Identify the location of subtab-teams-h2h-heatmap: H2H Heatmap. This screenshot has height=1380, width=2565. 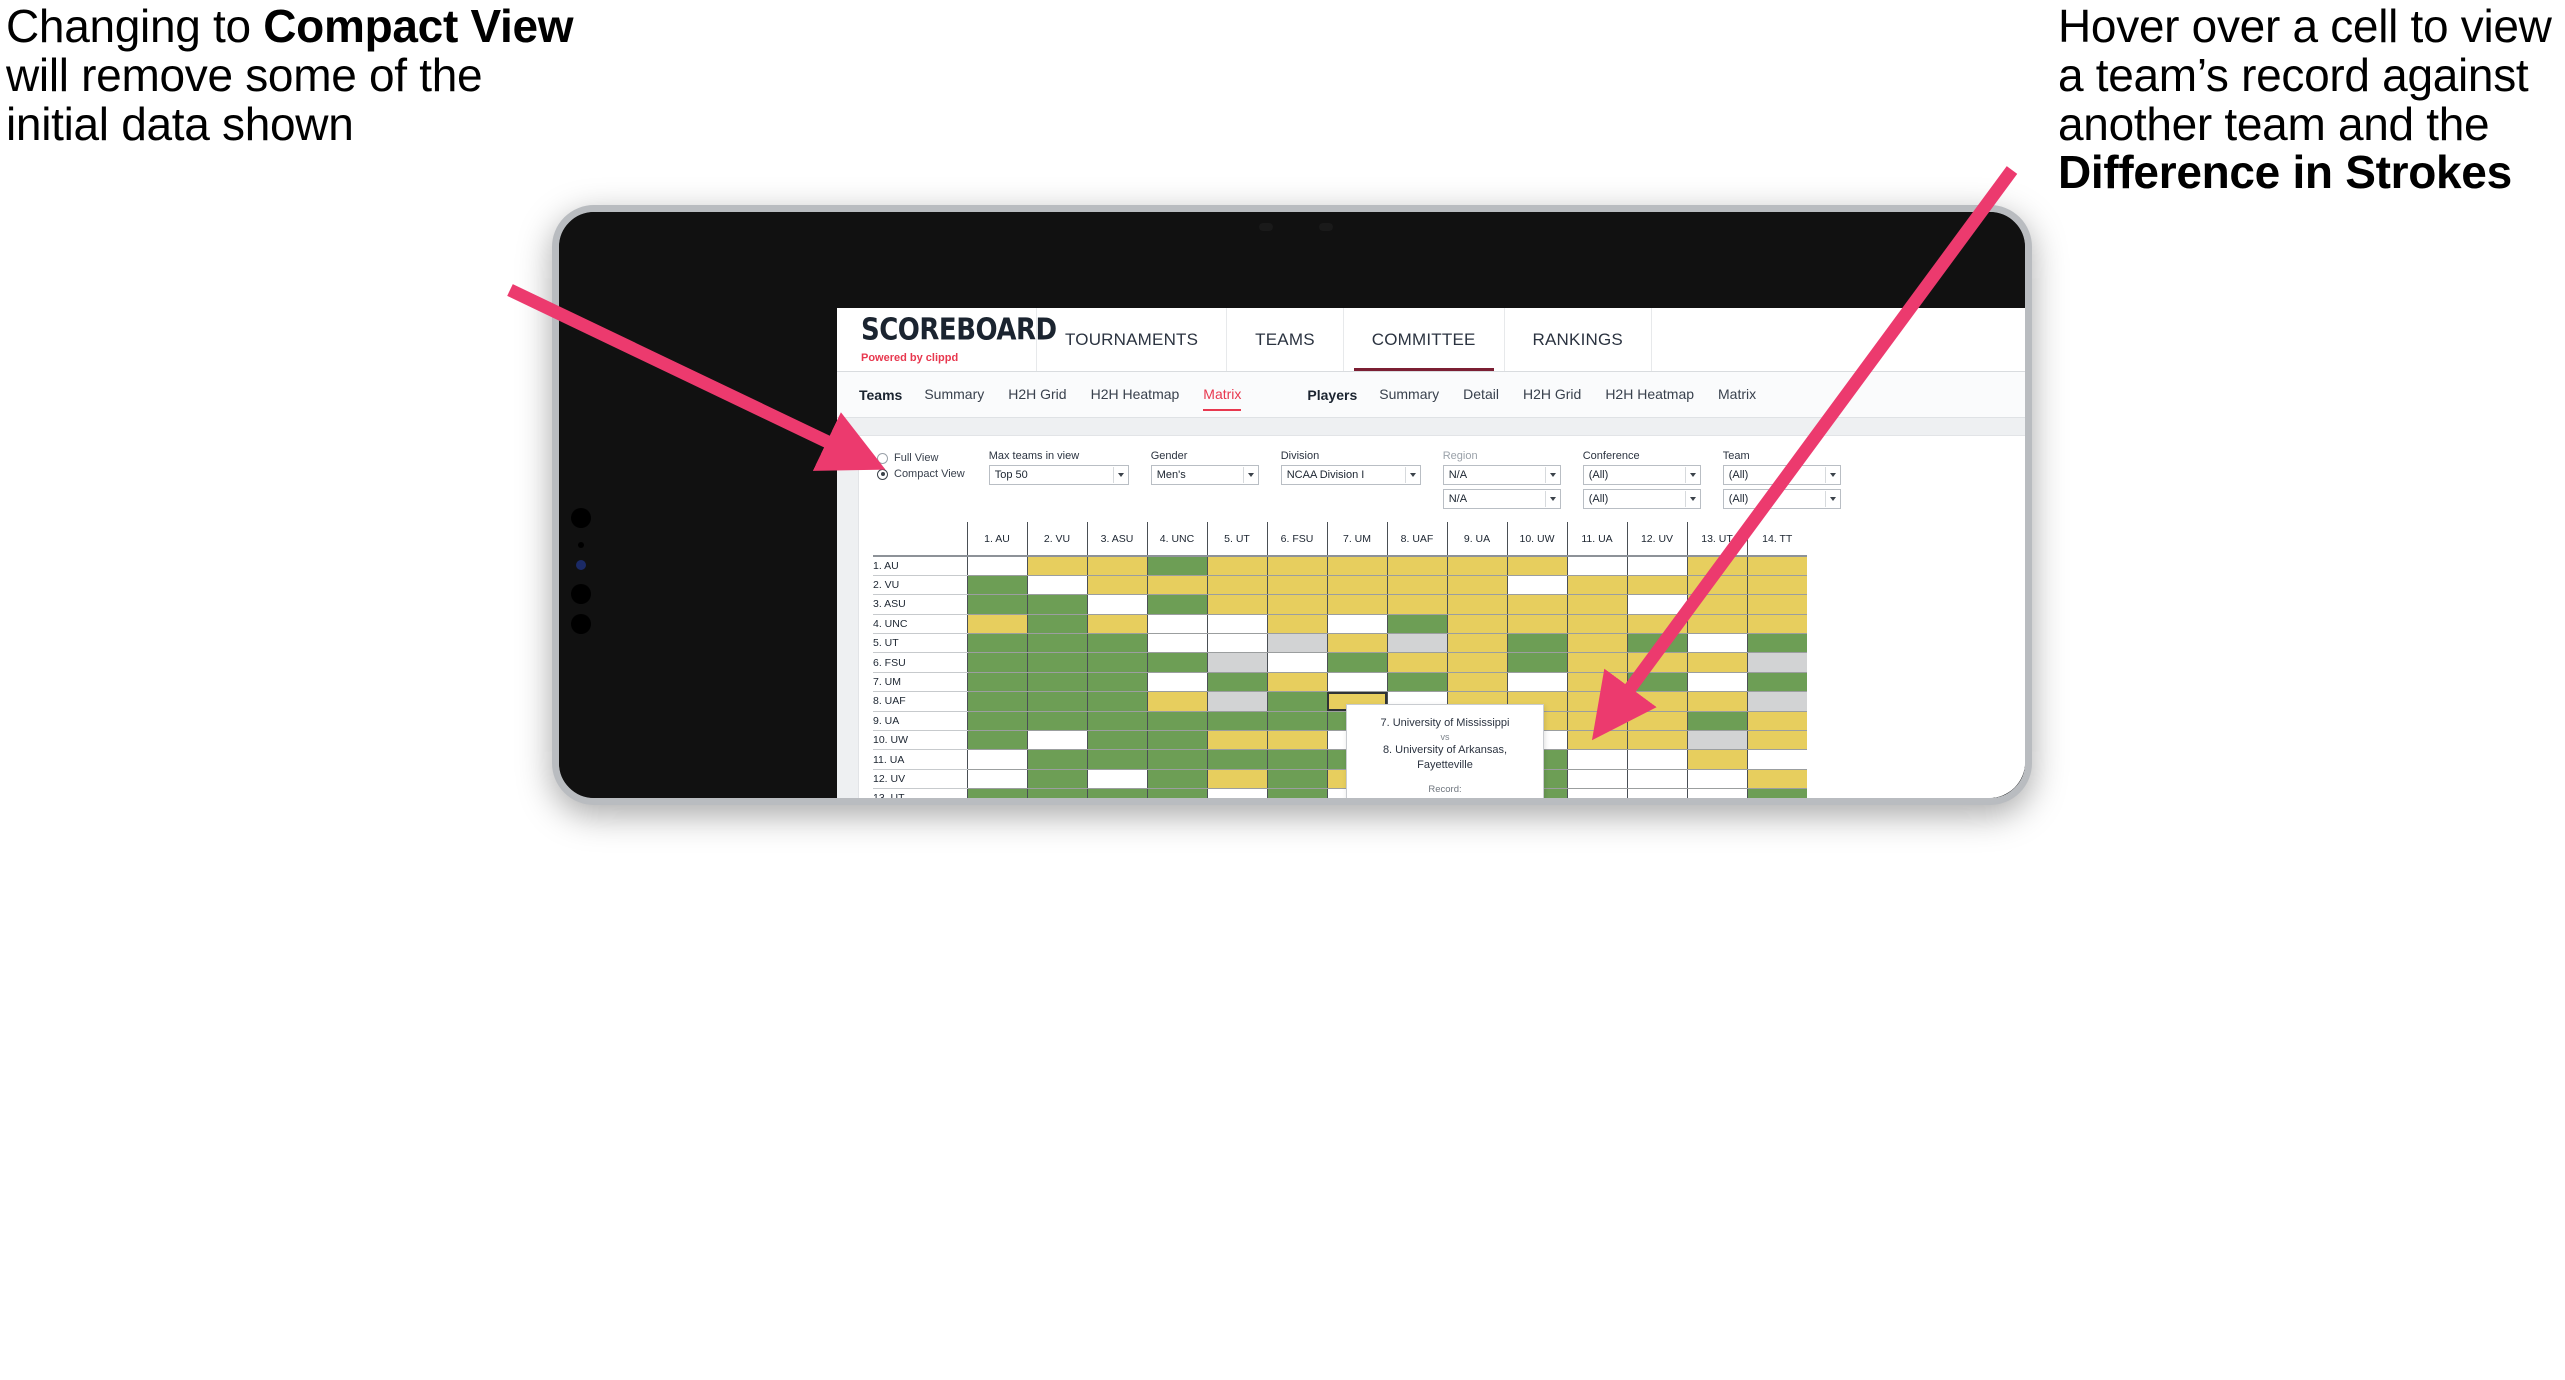
(1135, 395).